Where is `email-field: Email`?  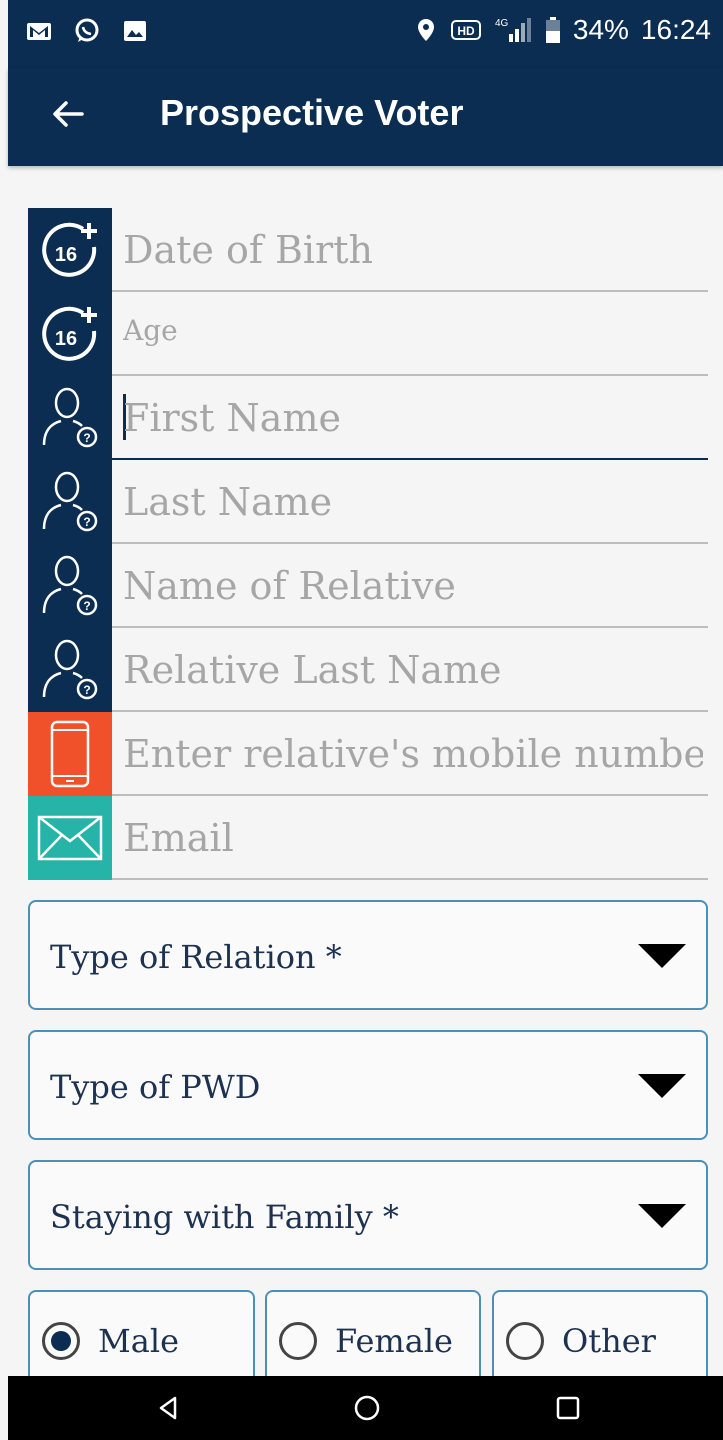
email-field: Email is located at coordinates (410, 838).